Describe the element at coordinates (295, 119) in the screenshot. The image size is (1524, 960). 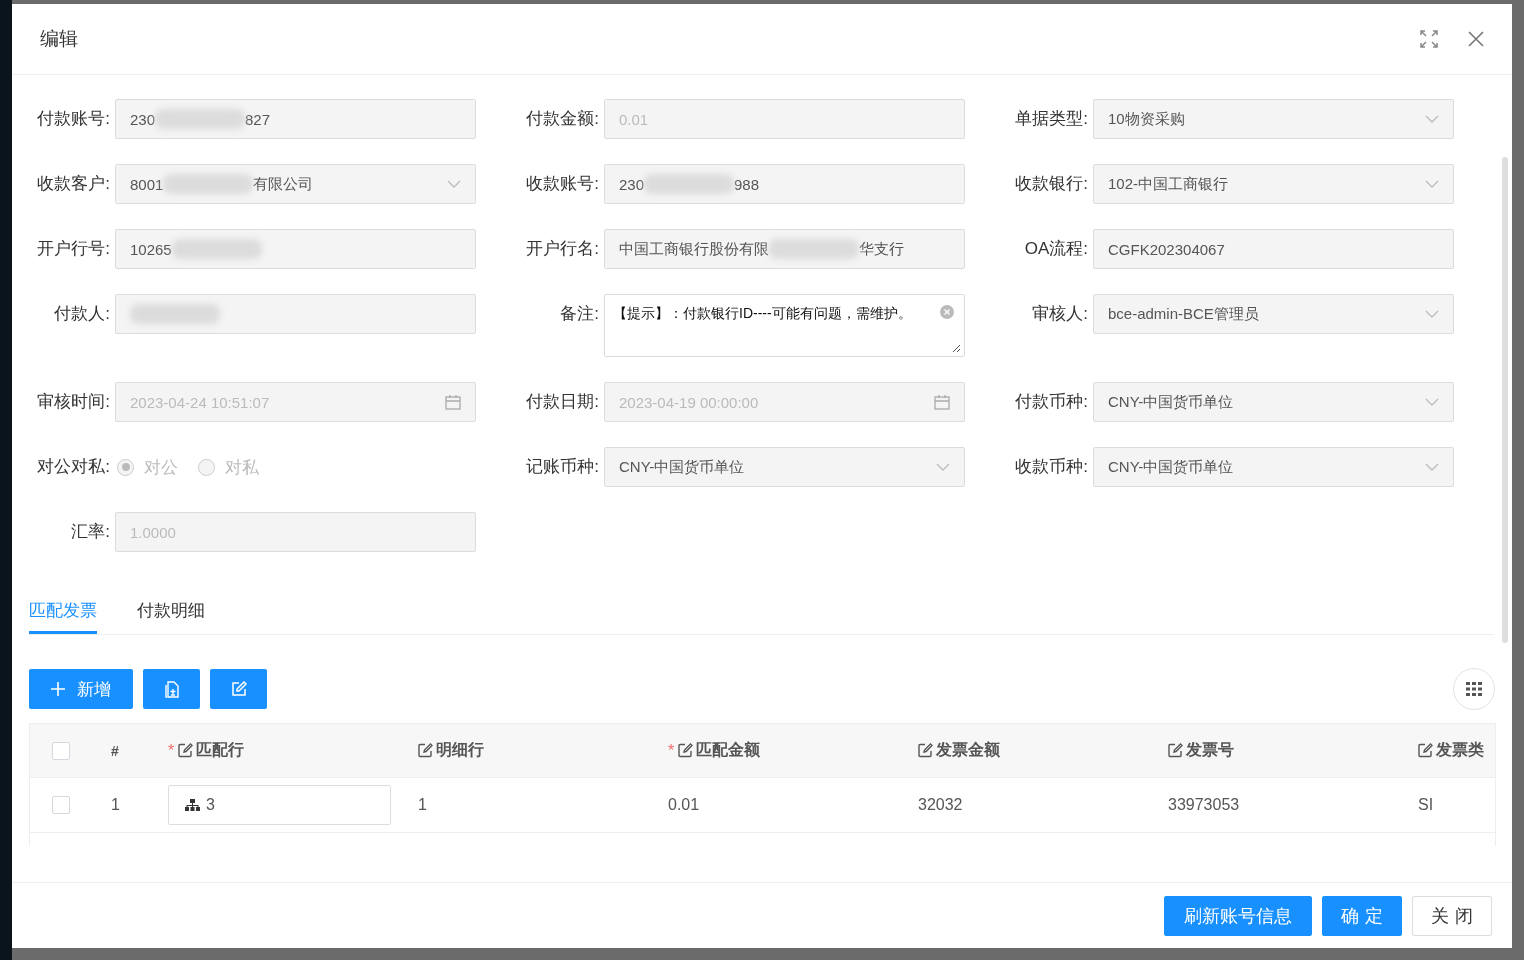
I see `input-field: 230 827` at that location.